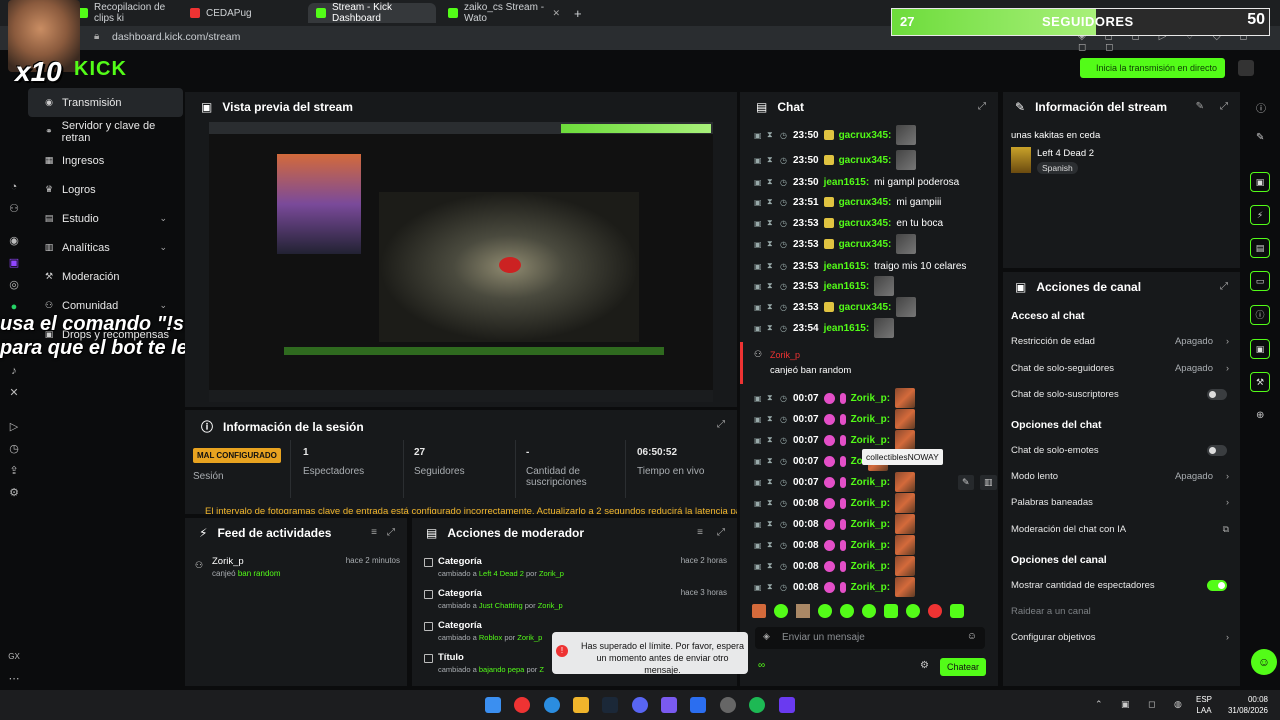 The height and width of the screenshot is (720, 1280). I want to click on tiktok-icon: ♪, so click(14, 371).